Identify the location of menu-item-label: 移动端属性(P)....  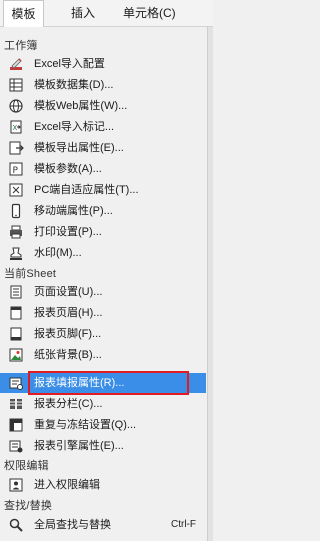
(73, 211).